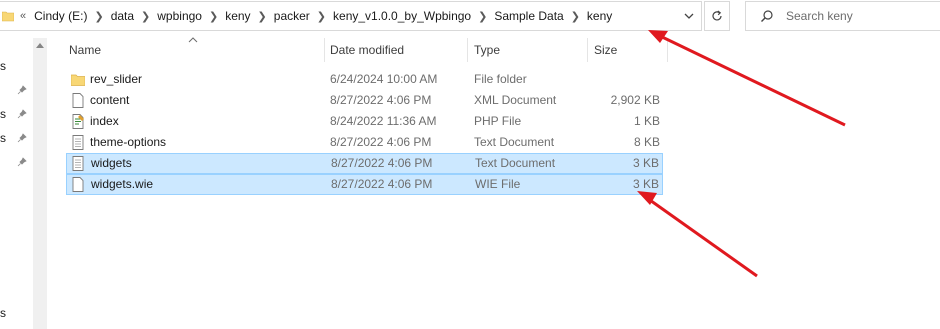  What do you see at coordinates (402, 16) in the screenshot?
I see `breadcrumb-item-version: keny_v1.0.0_by_Wpbingo` at bounding box center [402, 16].